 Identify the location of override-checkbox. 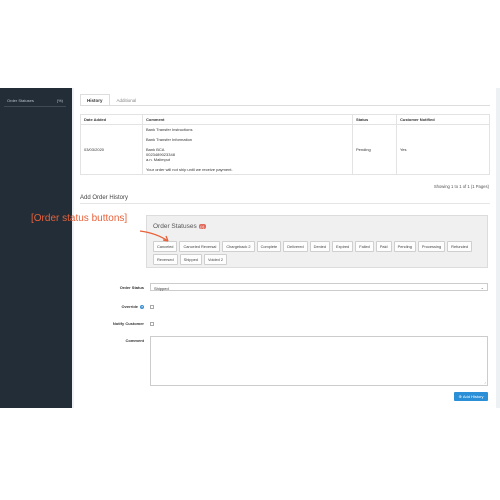
(152, 307).